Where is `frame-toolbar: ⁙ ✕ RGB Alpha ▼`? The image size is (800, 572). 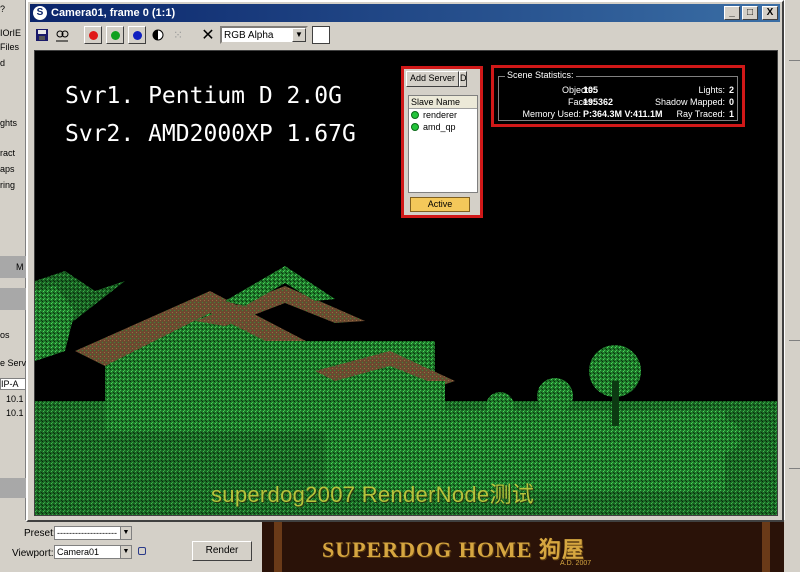
frame-toolbar: ⁙ ✕ RGB Alpha ▼ is located at coordinates (405, 35).